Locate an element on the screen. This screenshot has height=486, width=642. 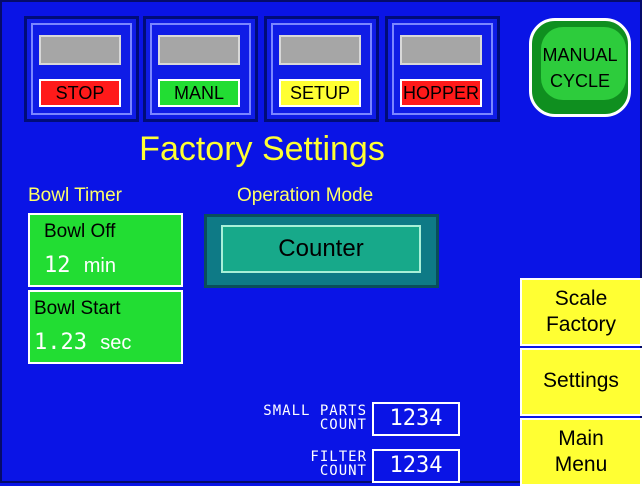
bowl-start-value: 1.23 sec is located at coordinates (82, 342).